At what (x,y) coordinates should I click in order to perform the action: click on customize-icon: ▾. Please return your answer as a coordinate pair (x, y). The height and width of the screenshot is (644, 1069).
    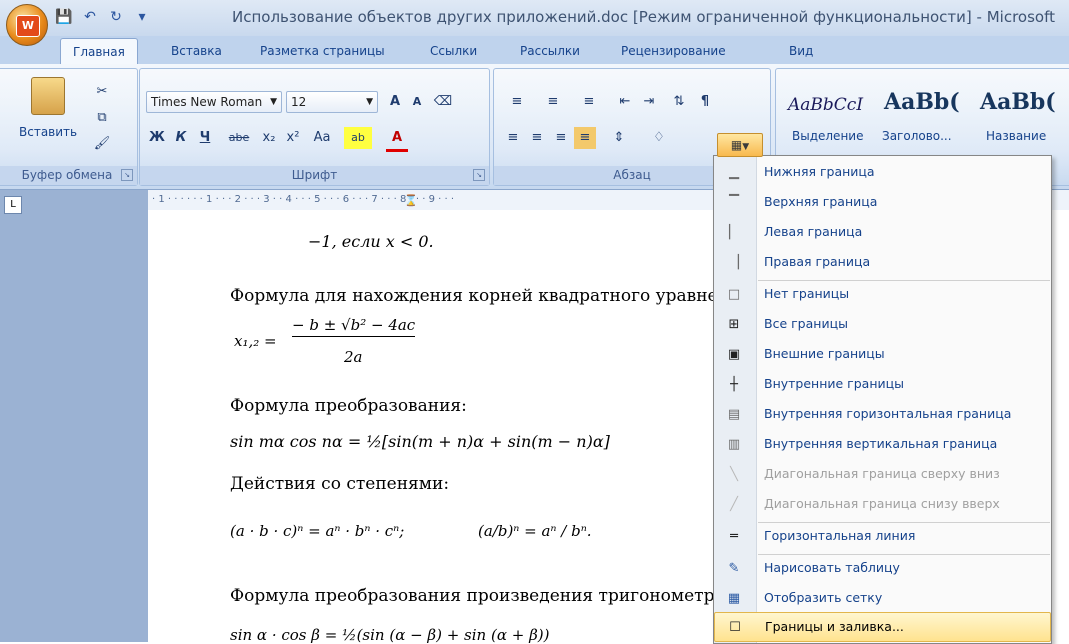
    Looking at the image, I should click on (142, 17).